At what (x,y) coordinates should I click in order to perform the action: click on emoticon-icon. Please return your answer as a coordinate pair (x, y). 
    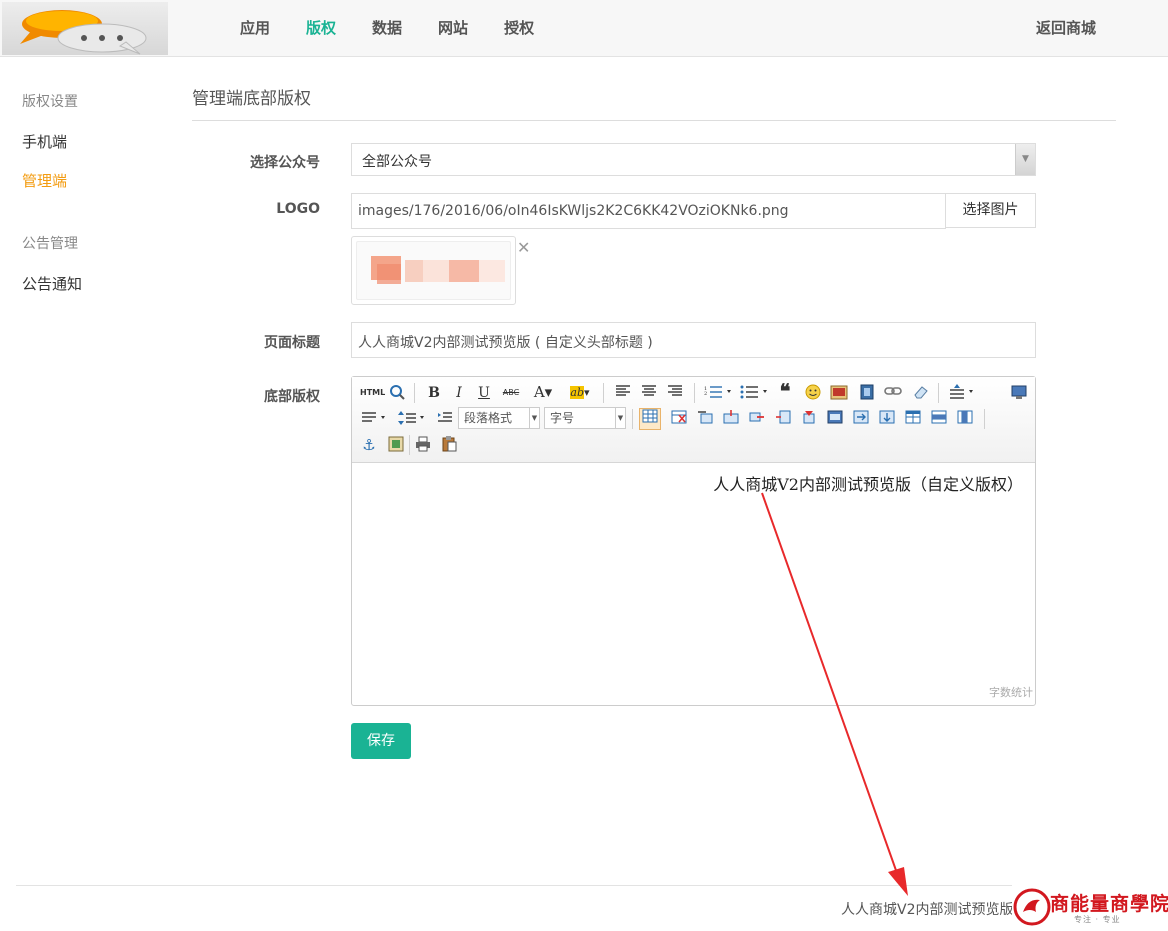
    Looking at the image, I should click on (813, 393).